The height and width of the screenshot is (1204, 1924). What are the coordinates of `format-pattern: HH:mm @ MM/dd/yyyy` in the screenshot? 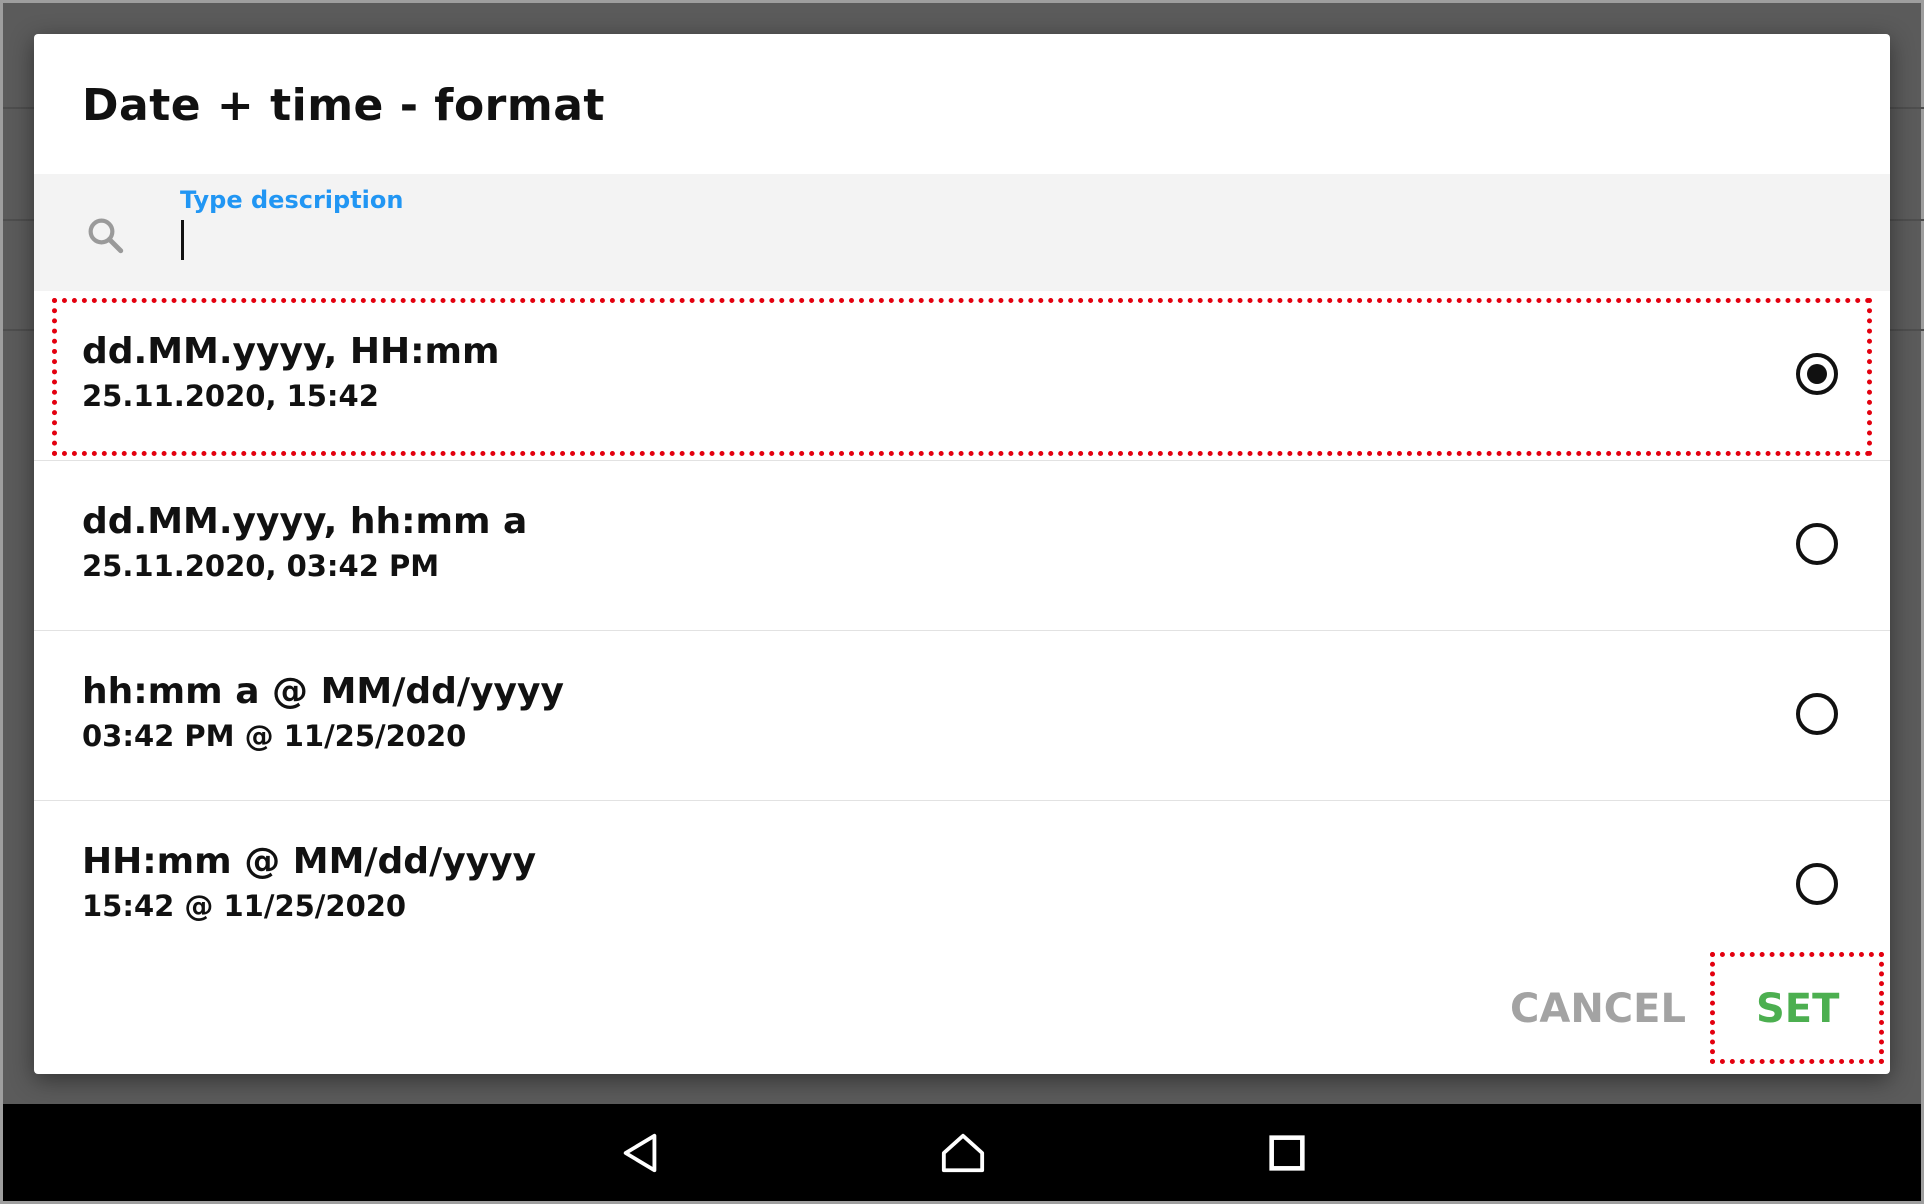 It's located at (309, 861).